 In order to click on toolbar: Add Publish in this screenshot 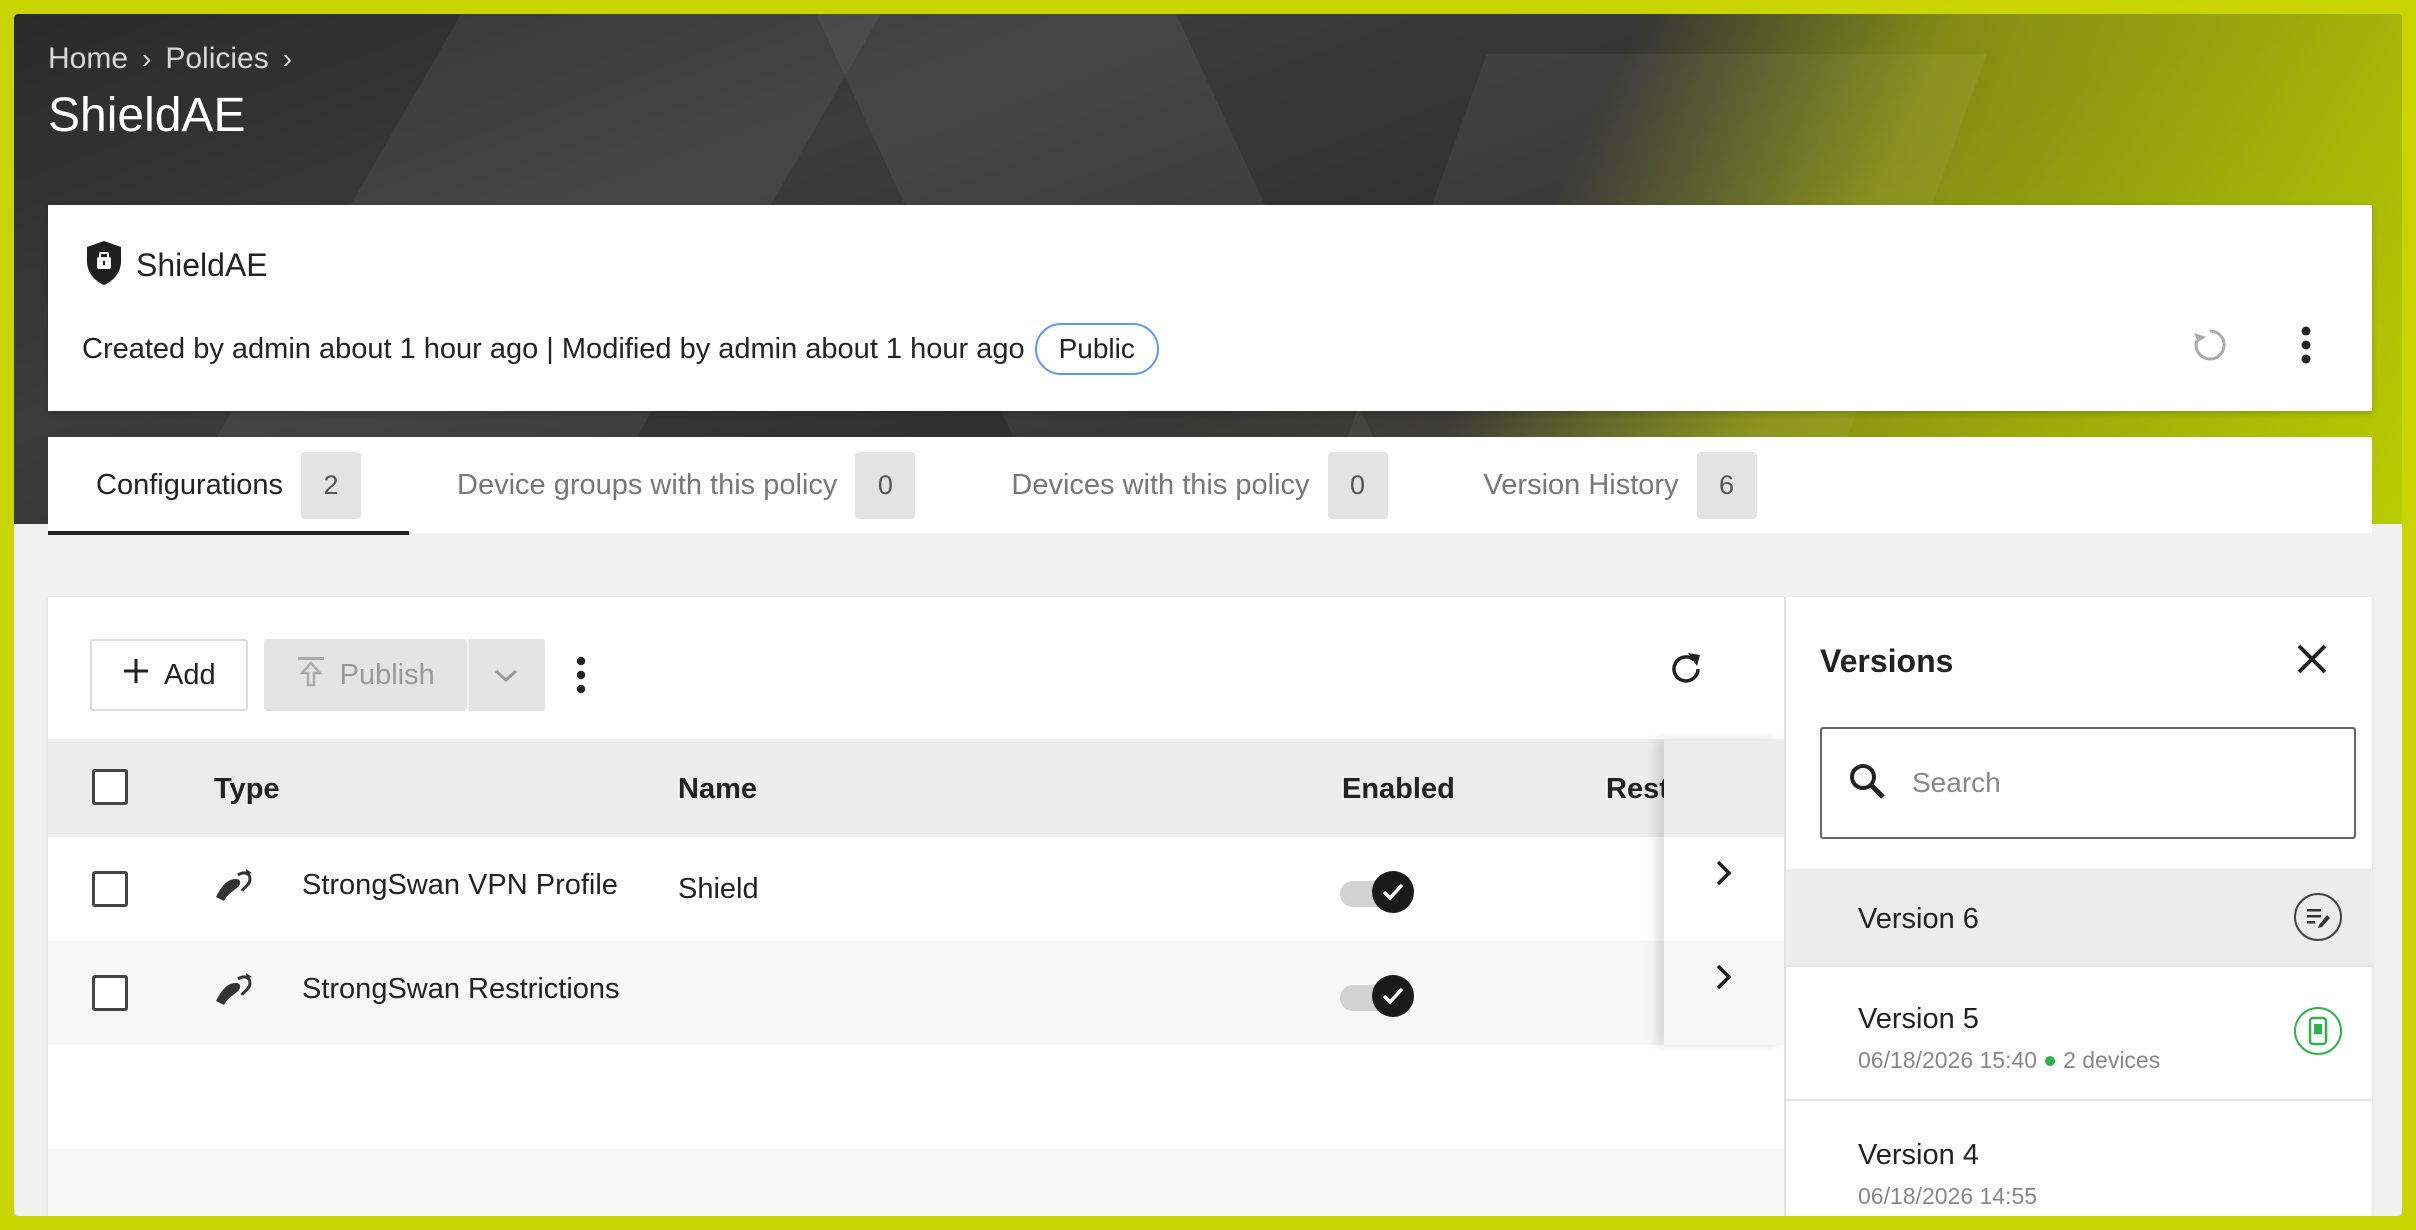, I will do `click(345, 675)`.